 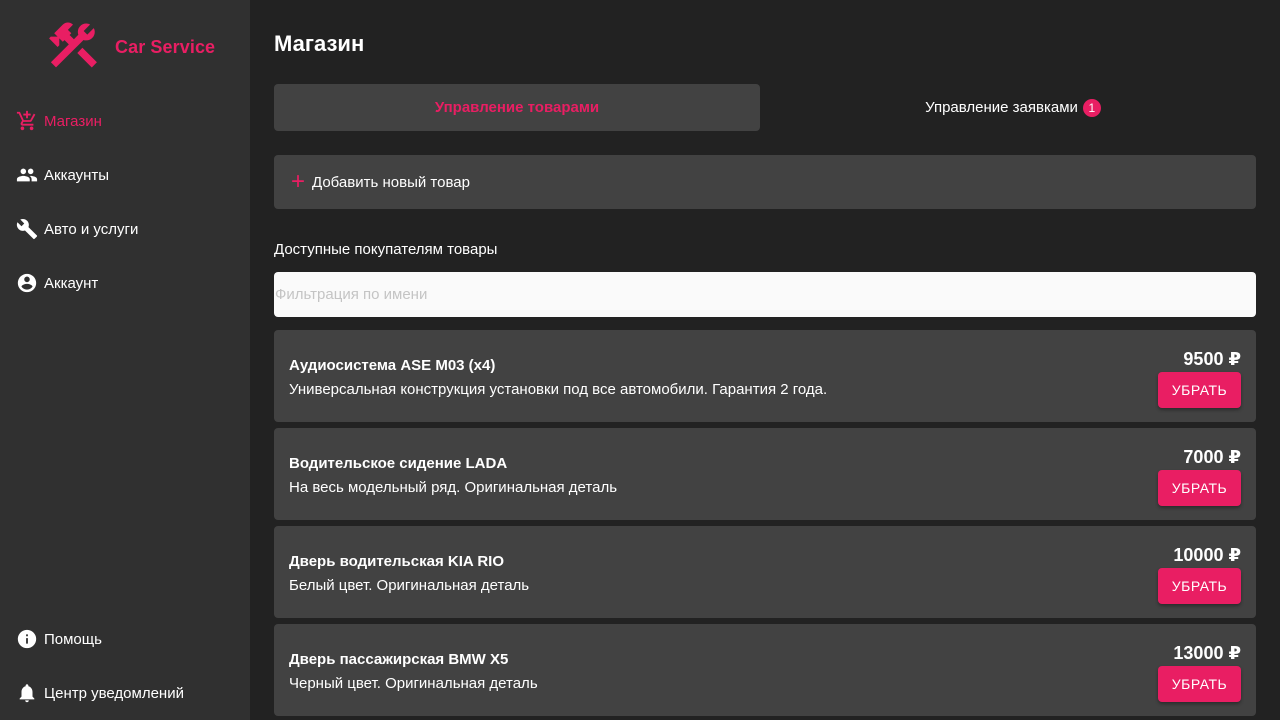 I want to click on product-description: Черный цвет. Оригинальная деталь, so click(x=413, y=683).